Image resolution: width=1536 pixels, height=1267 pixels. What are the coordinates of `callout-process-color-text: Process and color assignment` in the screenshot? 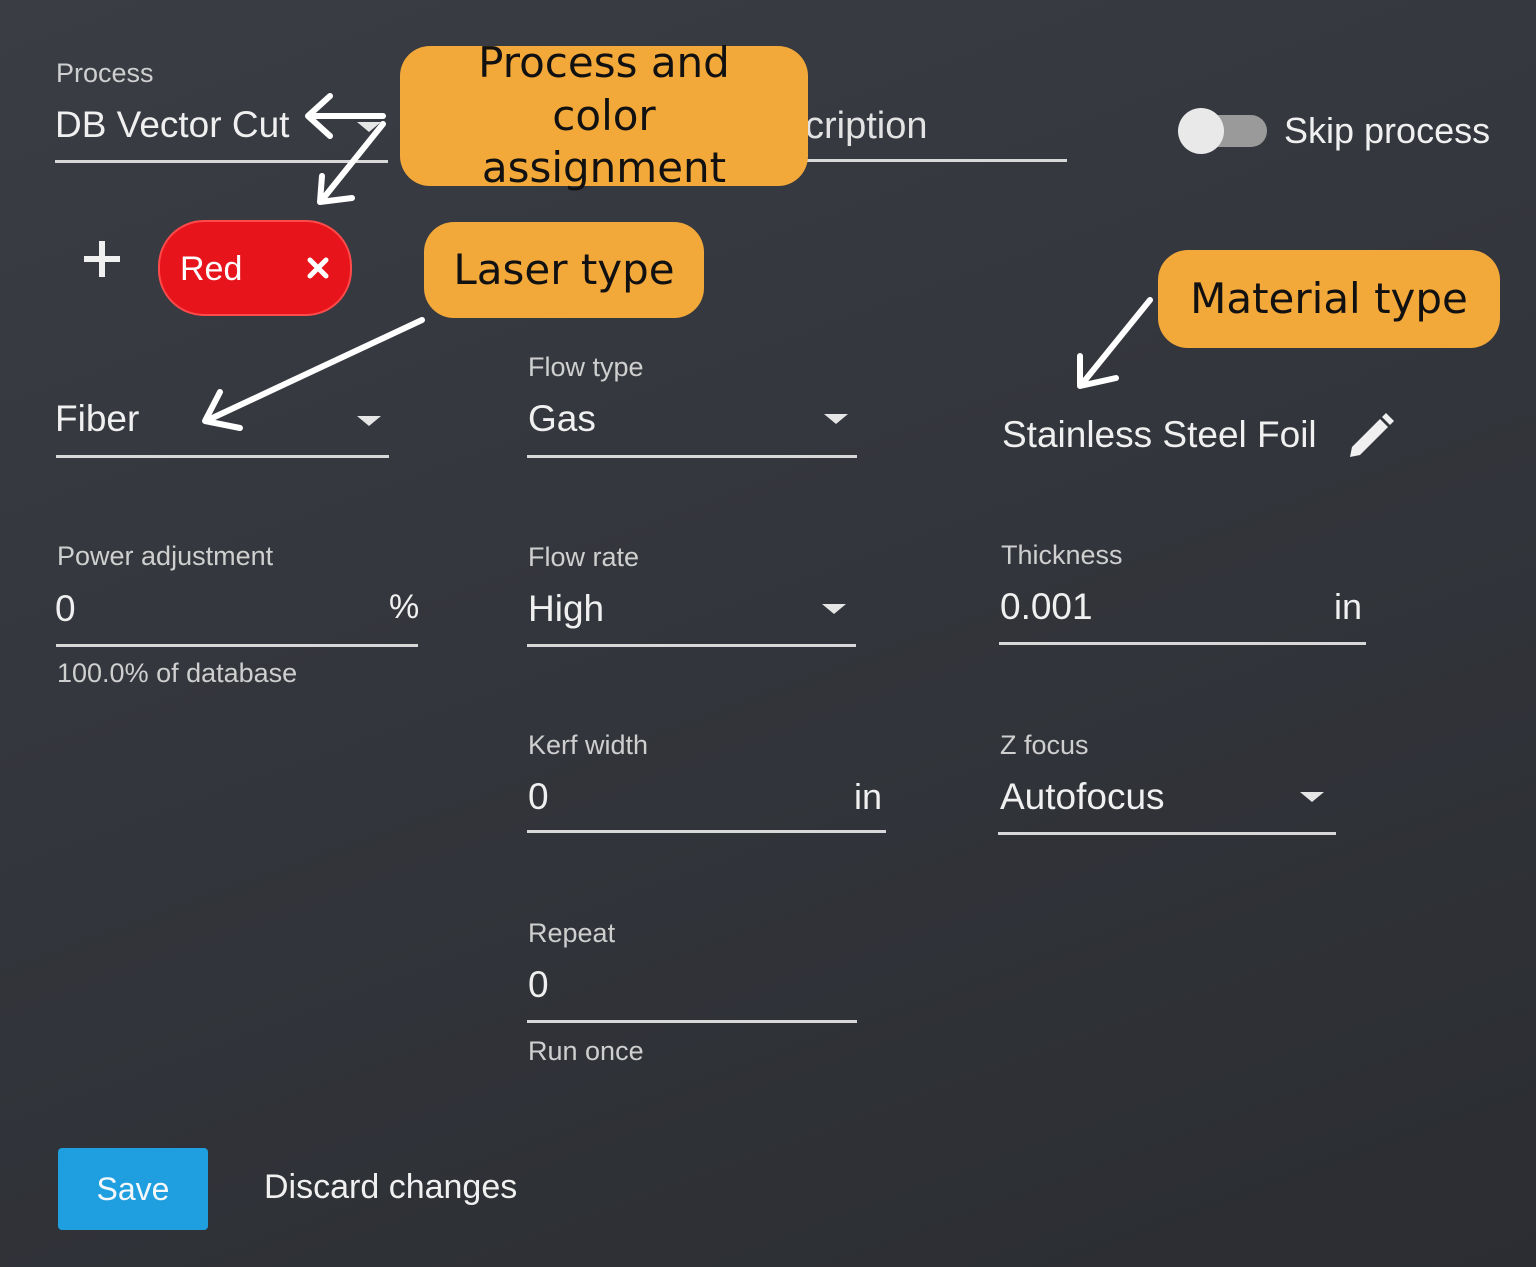 It's located at (604, 115).